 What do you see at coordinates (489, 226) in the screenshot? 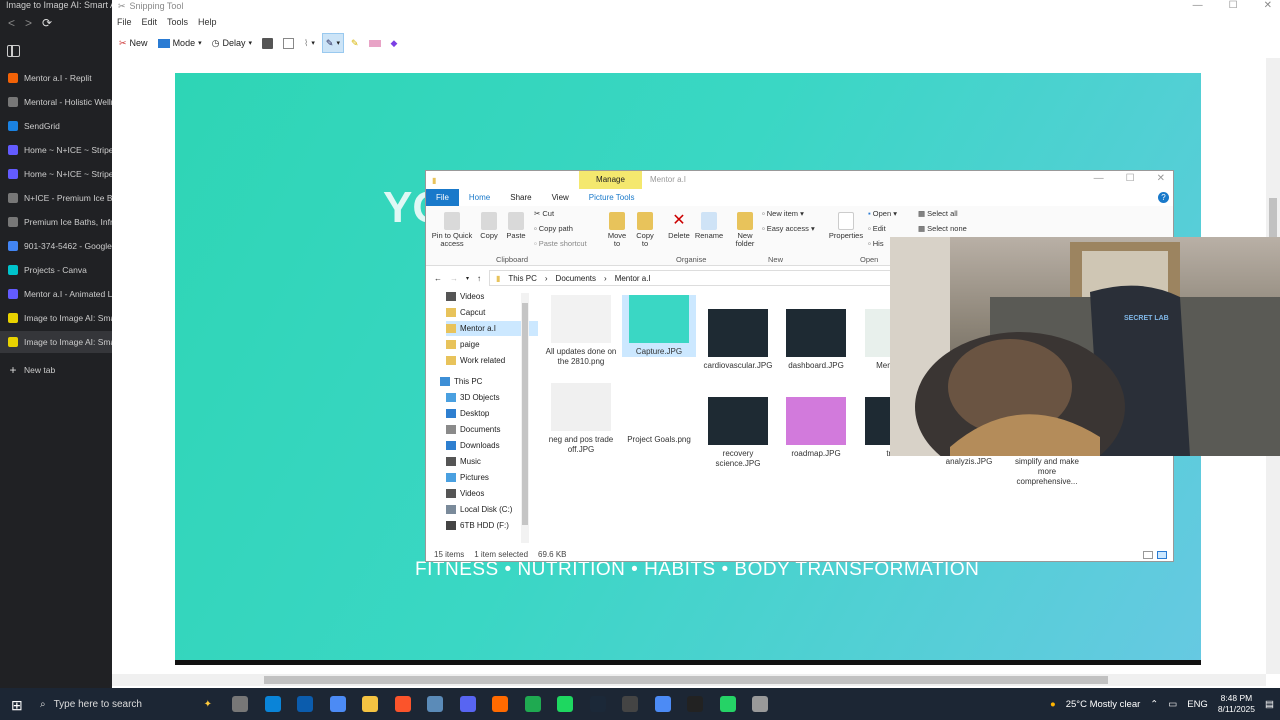
I see `copy-button: Copy` at bounding box center [489, 226].